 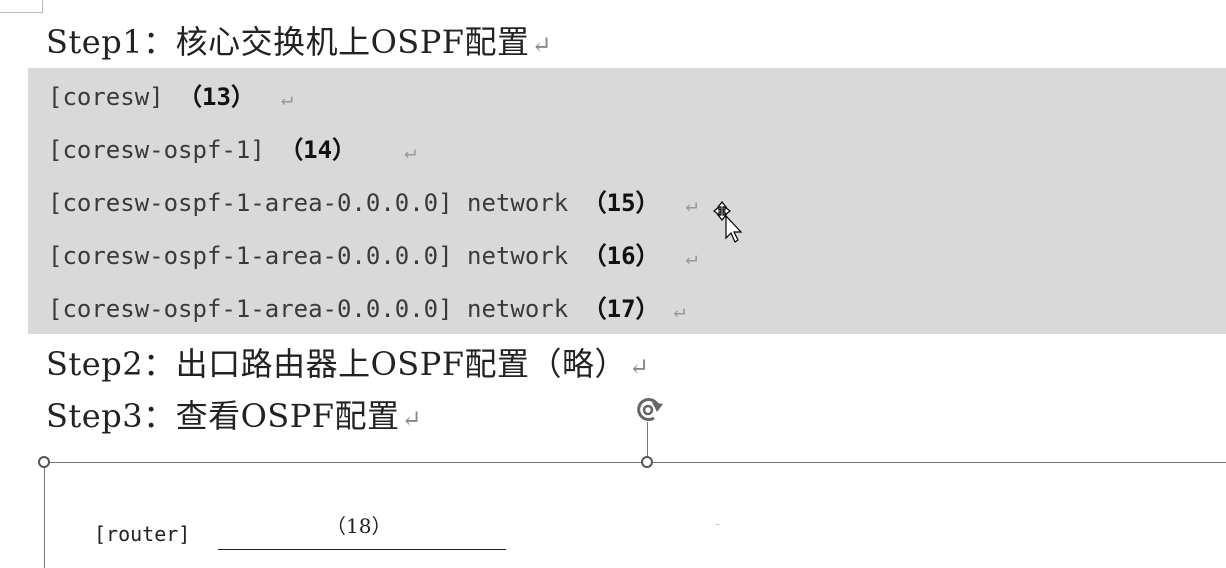 I want to click on step3-heading: Step3：查看OSPF配置↵, so click(x=234, y=417).